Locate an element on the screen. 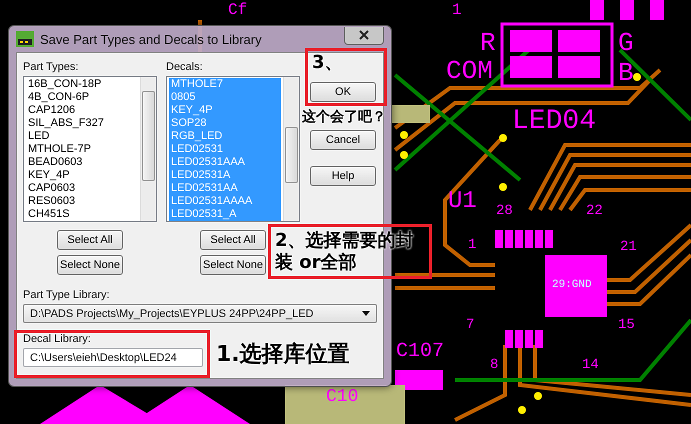  list-box: 16B_CON-18P 4B_CON-6P CAP1206 SIL_ABS_F327 LED MTHOLE-7P BEAD0603 KEY_4P CAP0603 RES0603 CH451S is located at coordinates (90, 149).